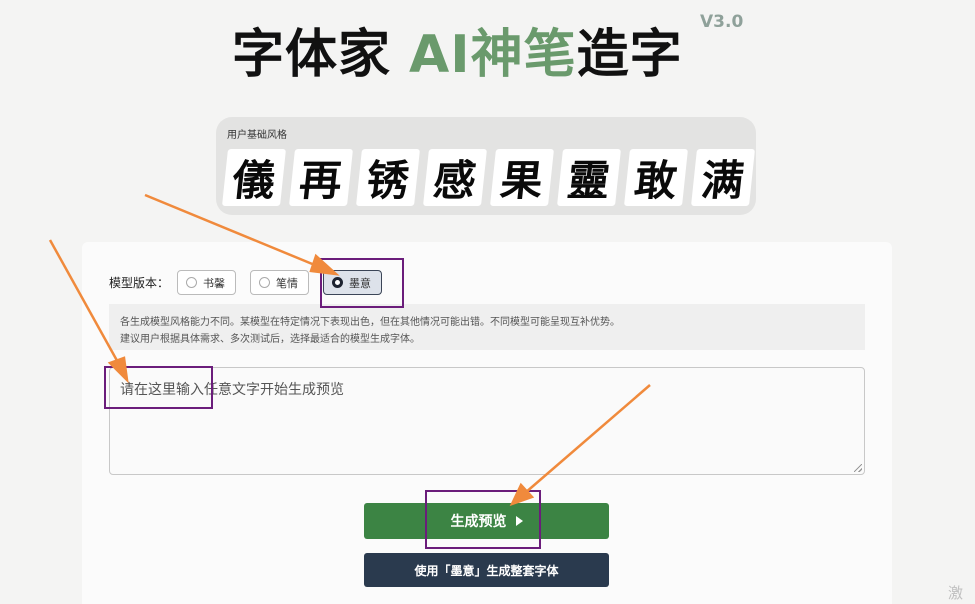 Image resolution: width=975 pixels, height=604 pixels. I want to click on generate-preview-label: 生成预览, so click(478, 522).